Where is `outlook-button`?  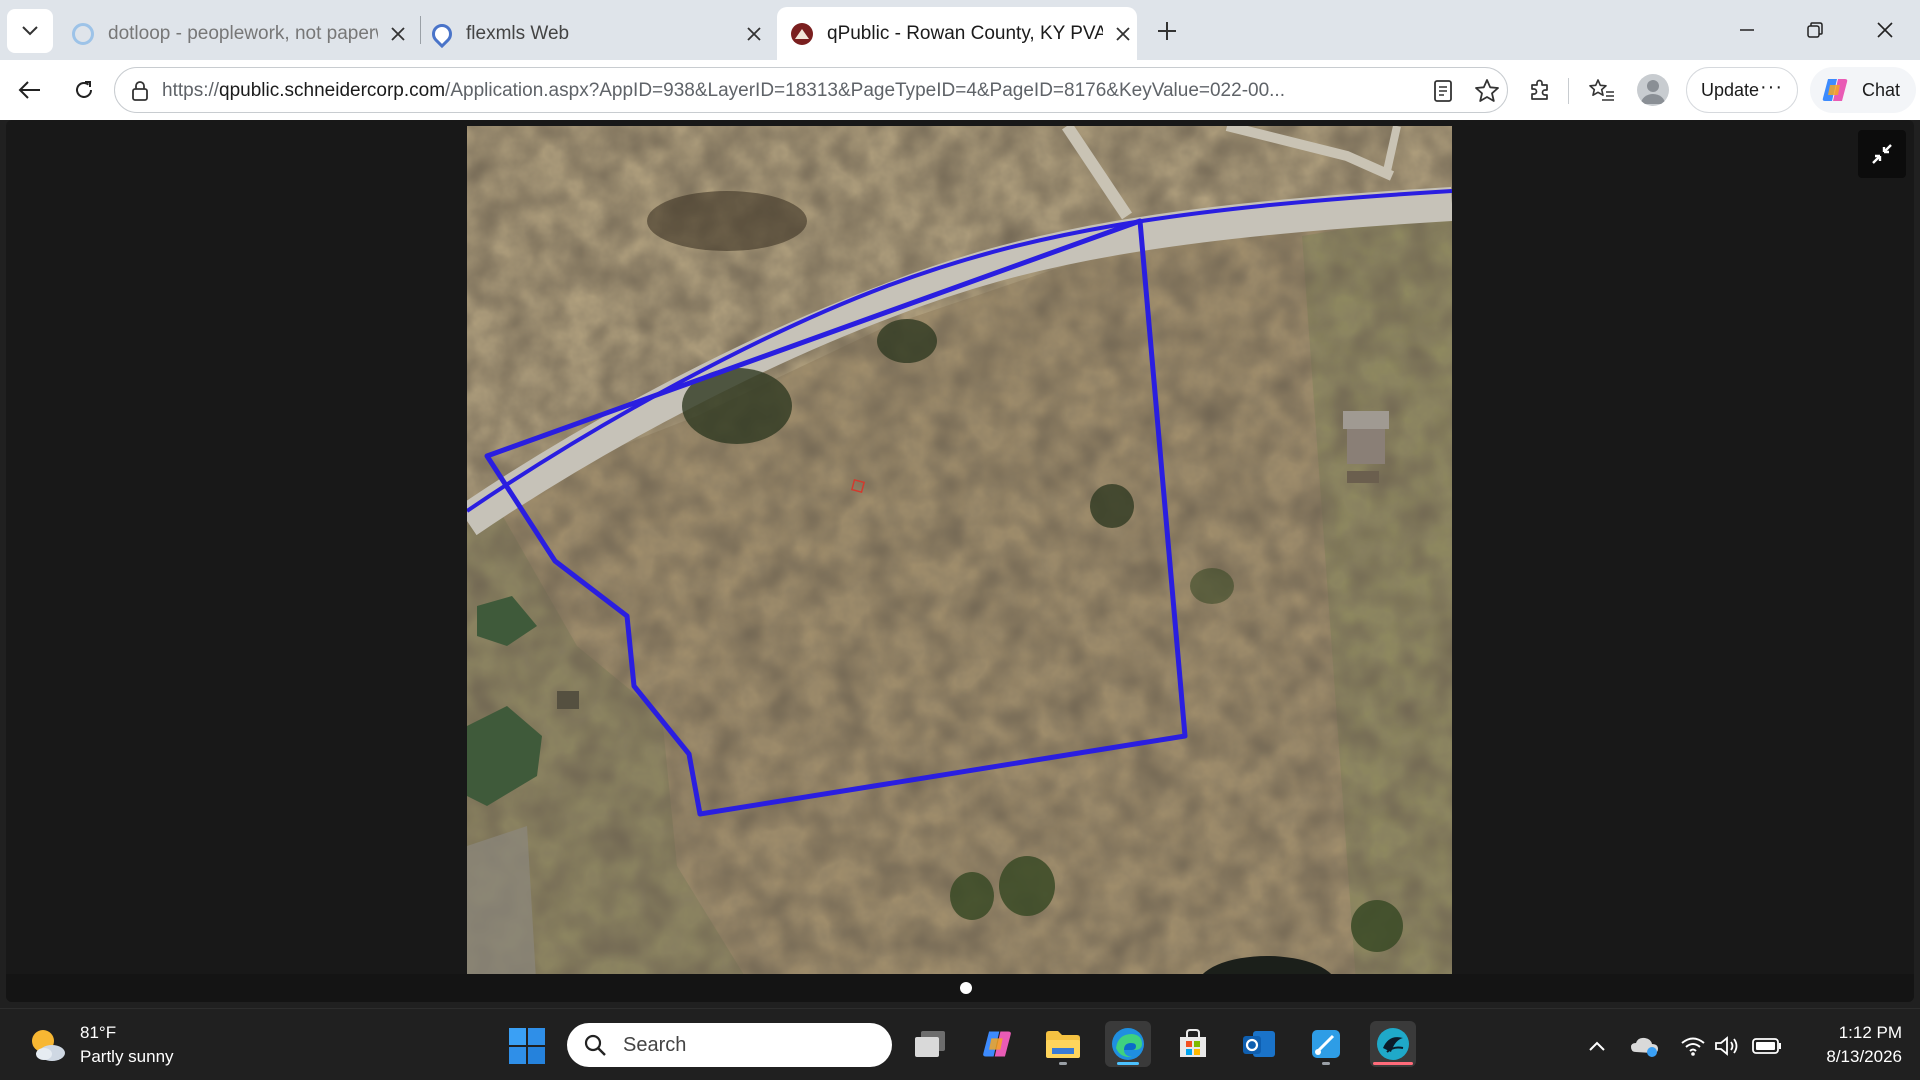
outlook-button is located at coordinates (1259, 1044).